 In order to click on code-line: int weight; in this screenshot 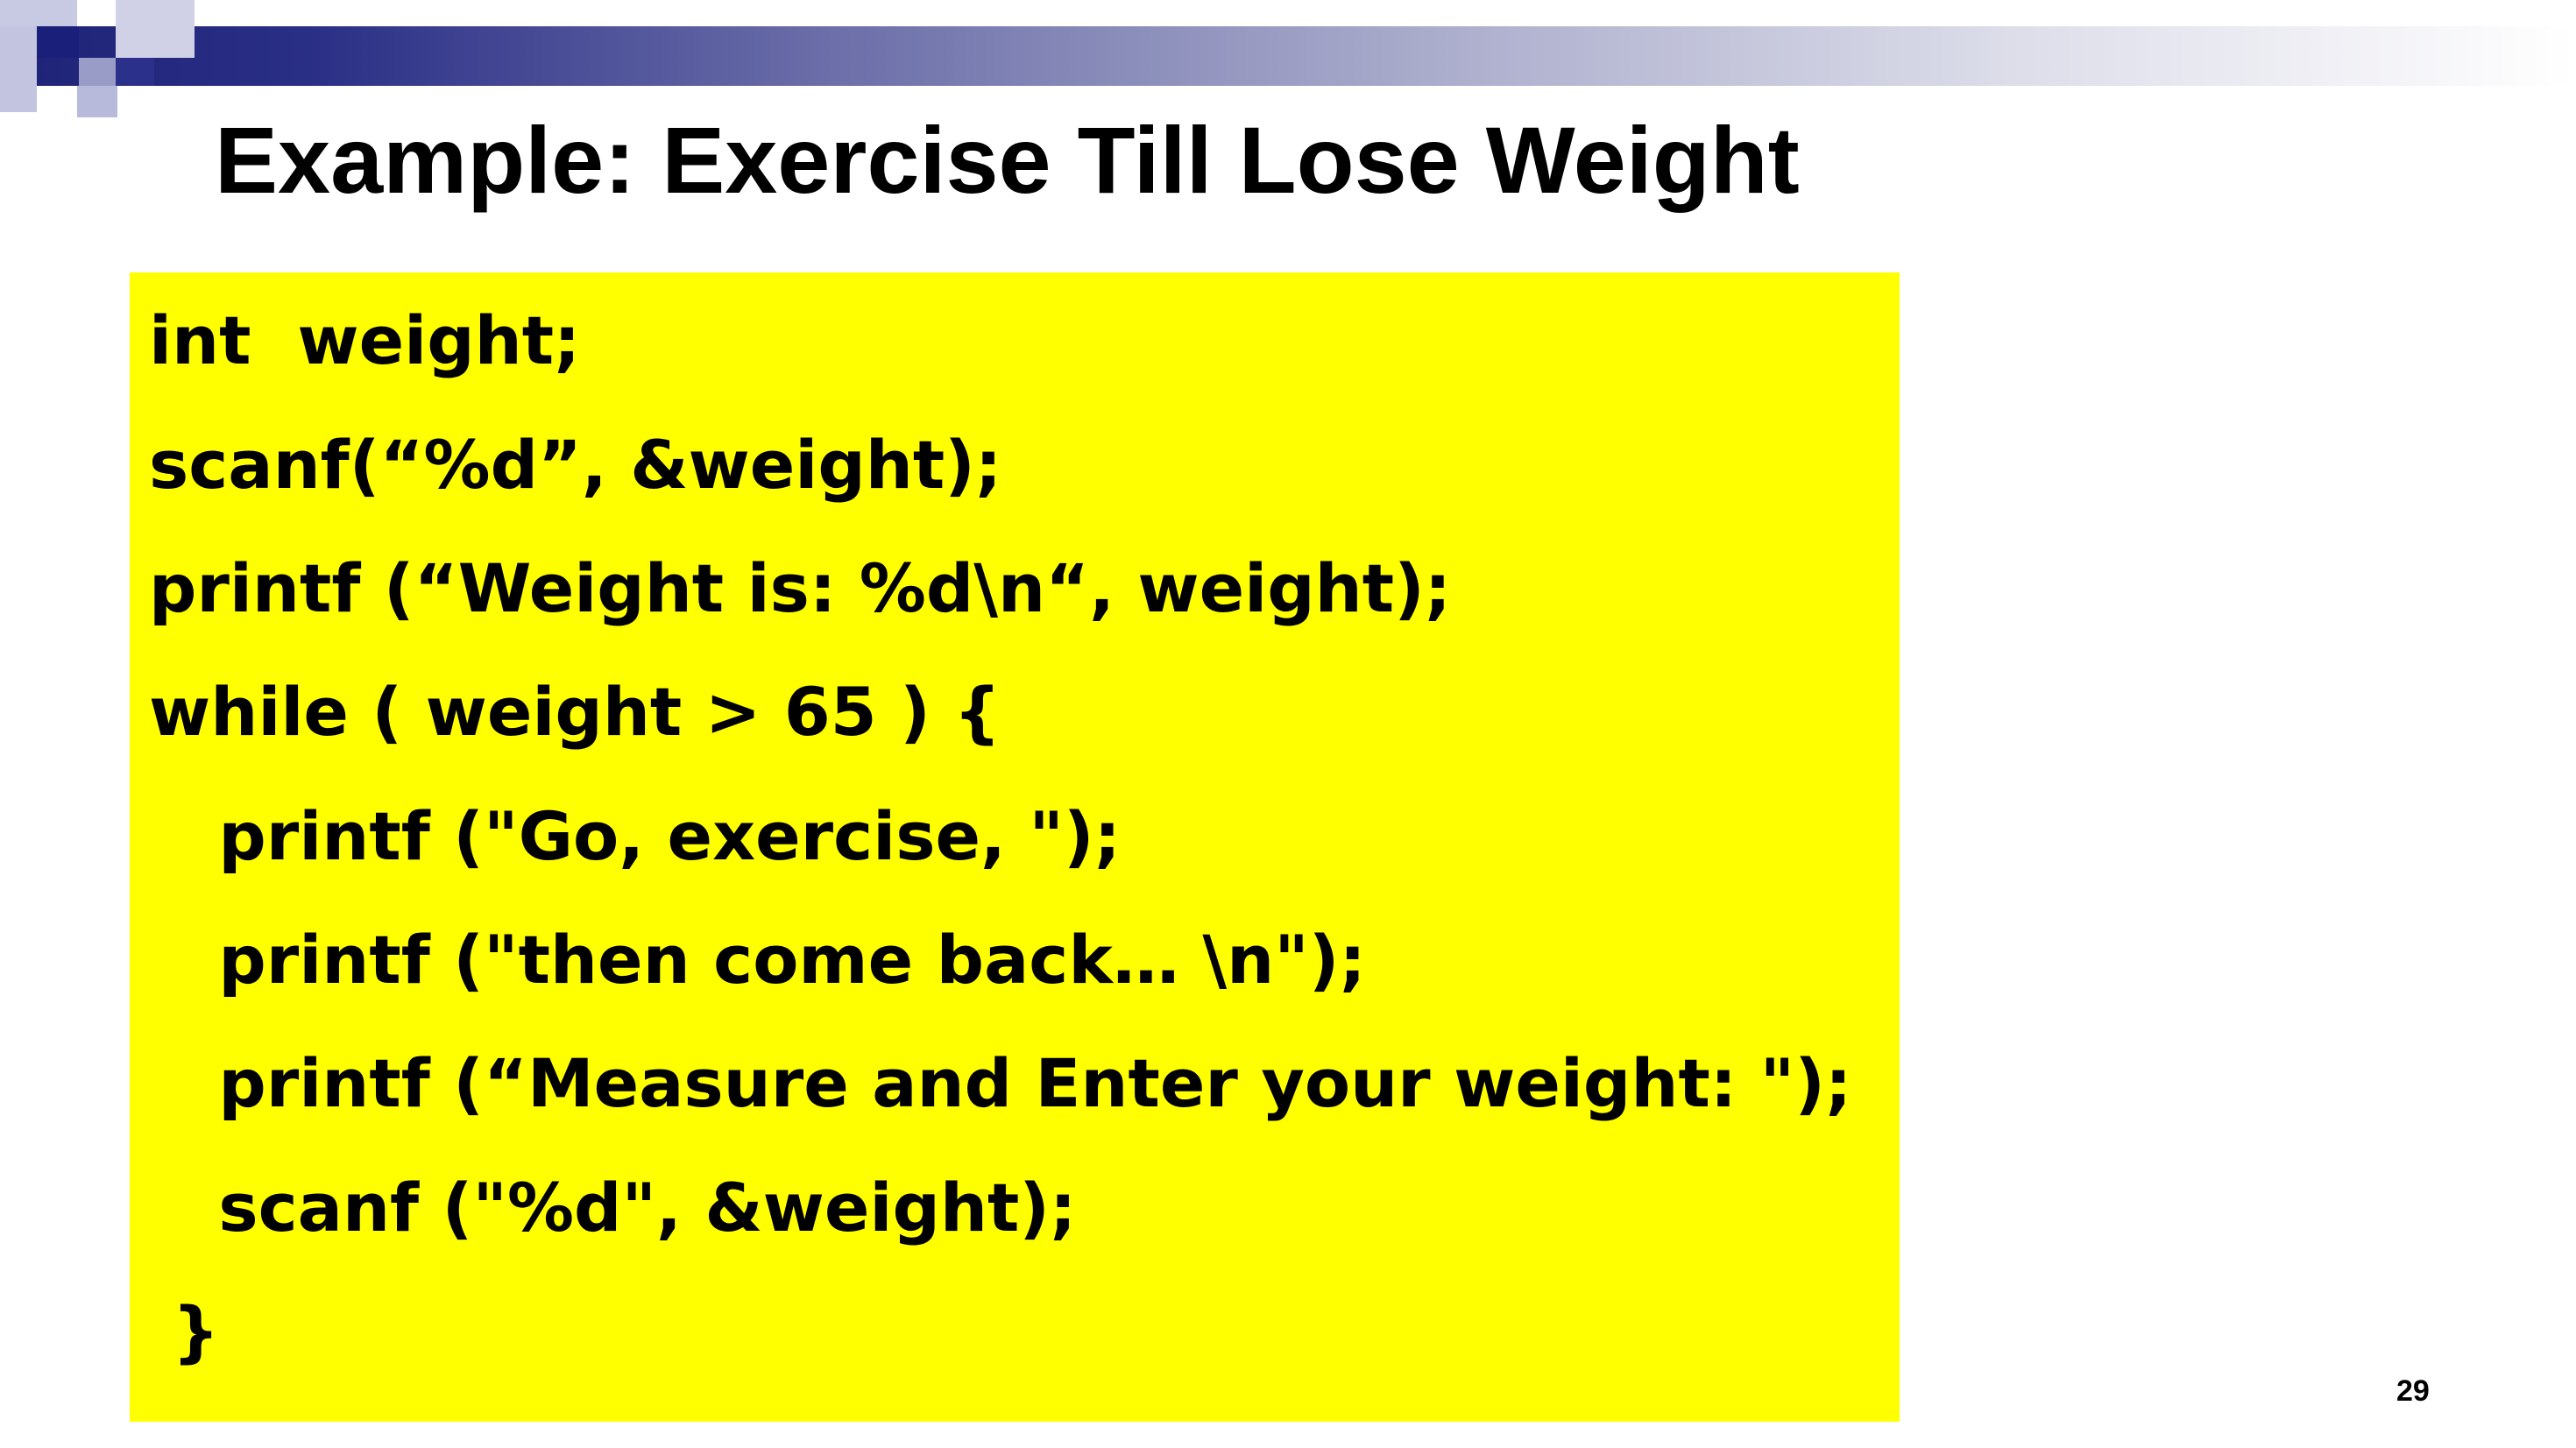, I will do `click(365, 340)`.